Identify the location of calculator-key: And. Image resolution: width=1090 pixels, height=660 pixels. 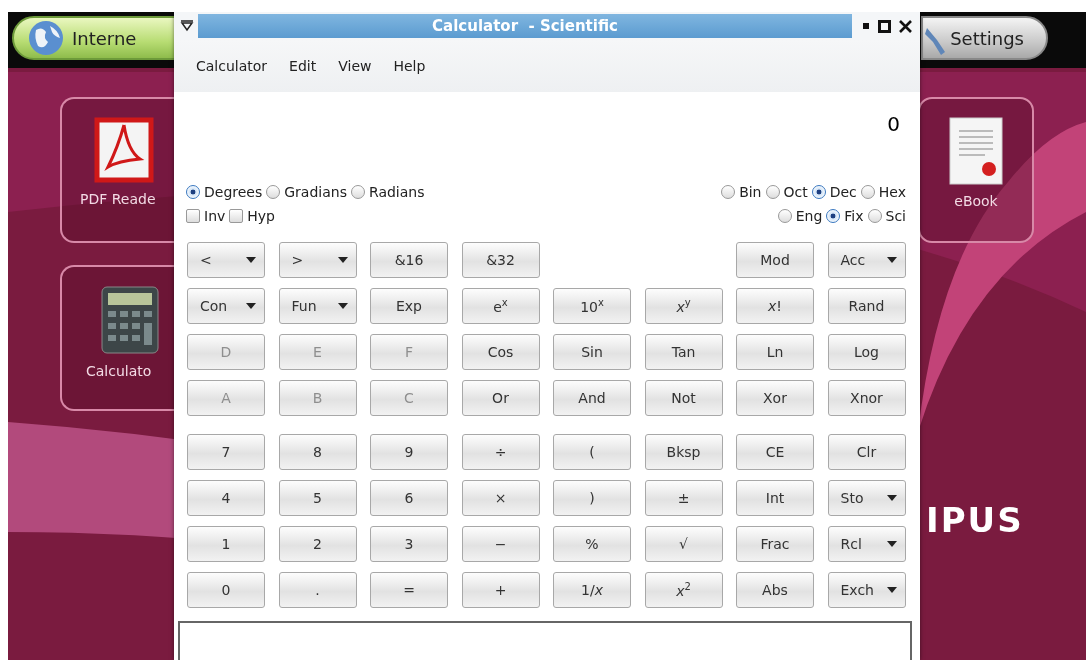
(592, 398).